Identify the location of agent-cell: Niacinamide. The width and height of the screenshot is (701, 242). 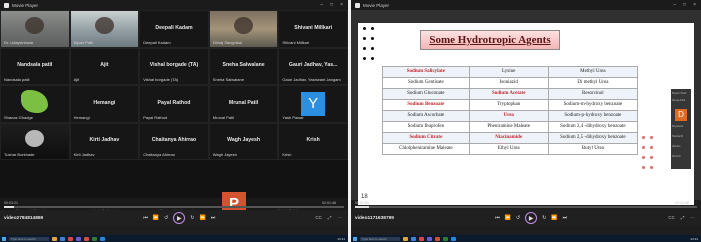
(508, 138).